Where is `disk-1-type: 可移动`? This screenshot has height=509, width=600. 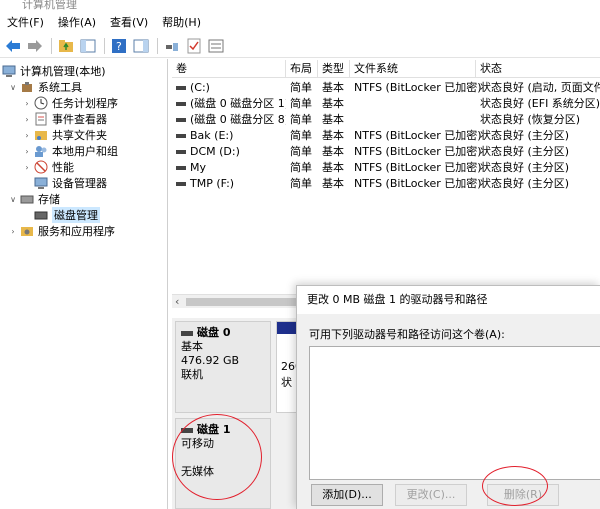 disk-1-type: 可移动 is located at coordinates (197, 443).